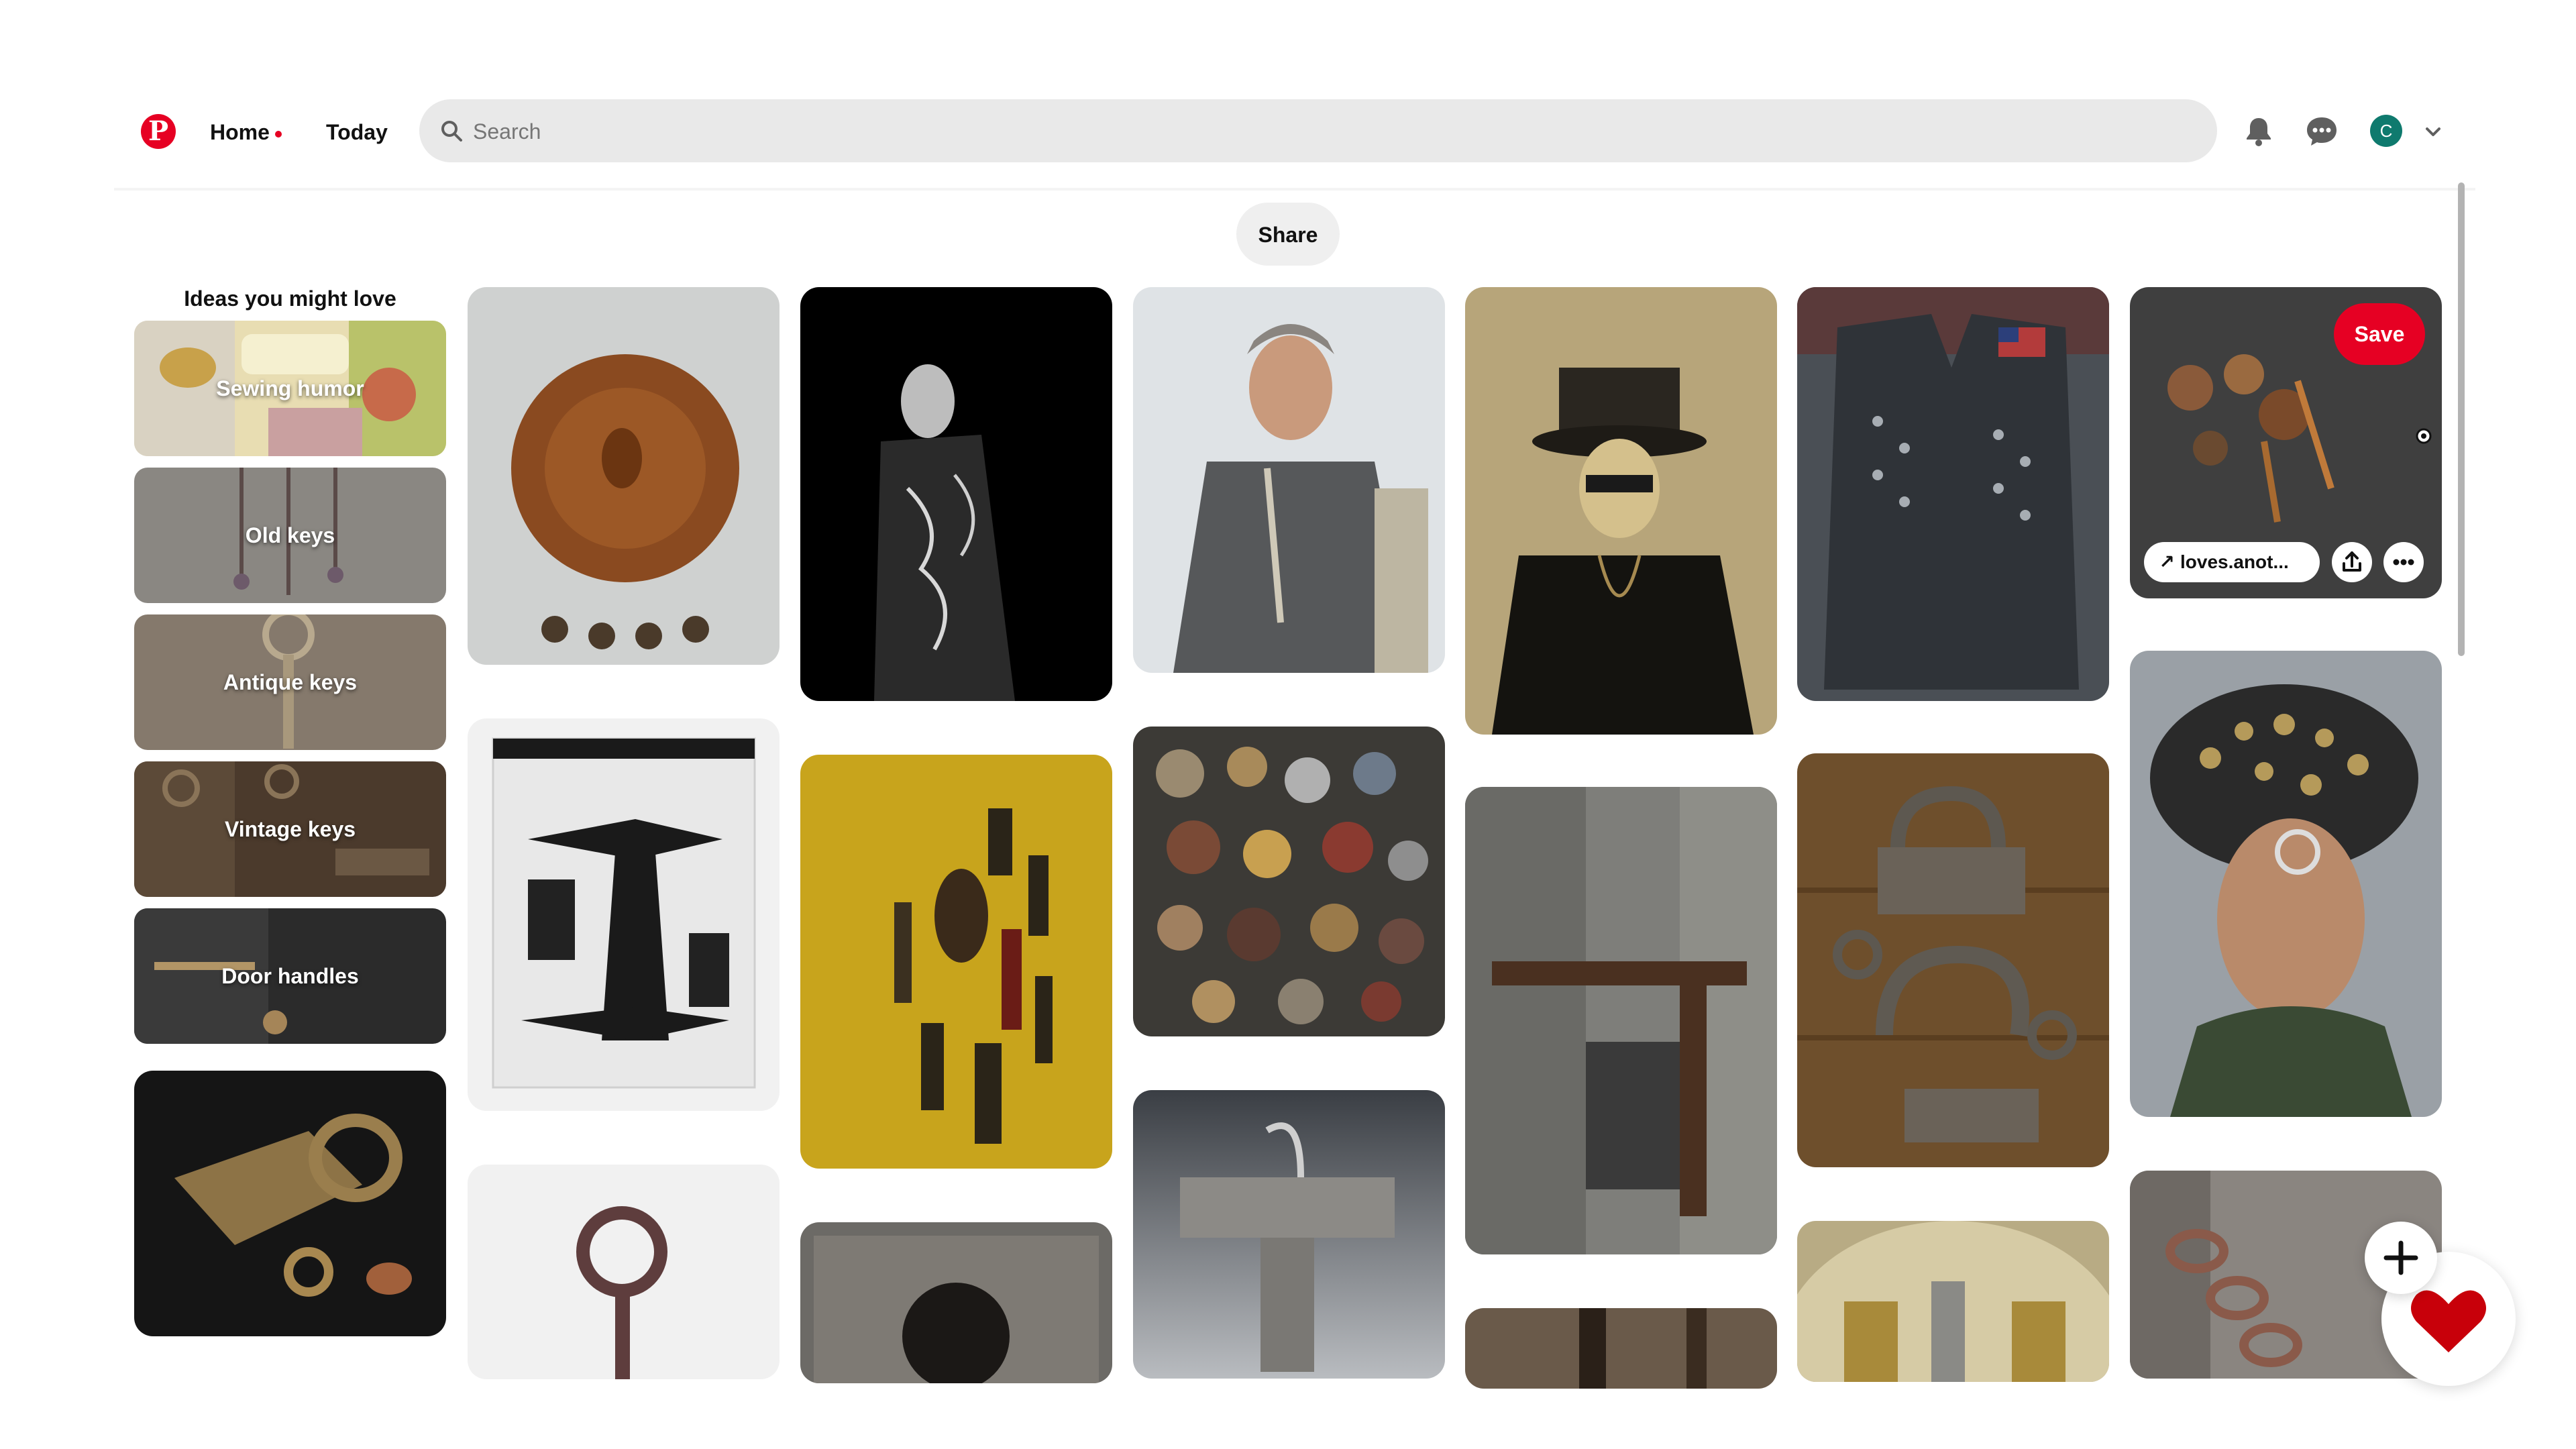 This screenshot has width=2576, height=1449. I want to click on idea-old-keys: Old keys, so click(290, 535).